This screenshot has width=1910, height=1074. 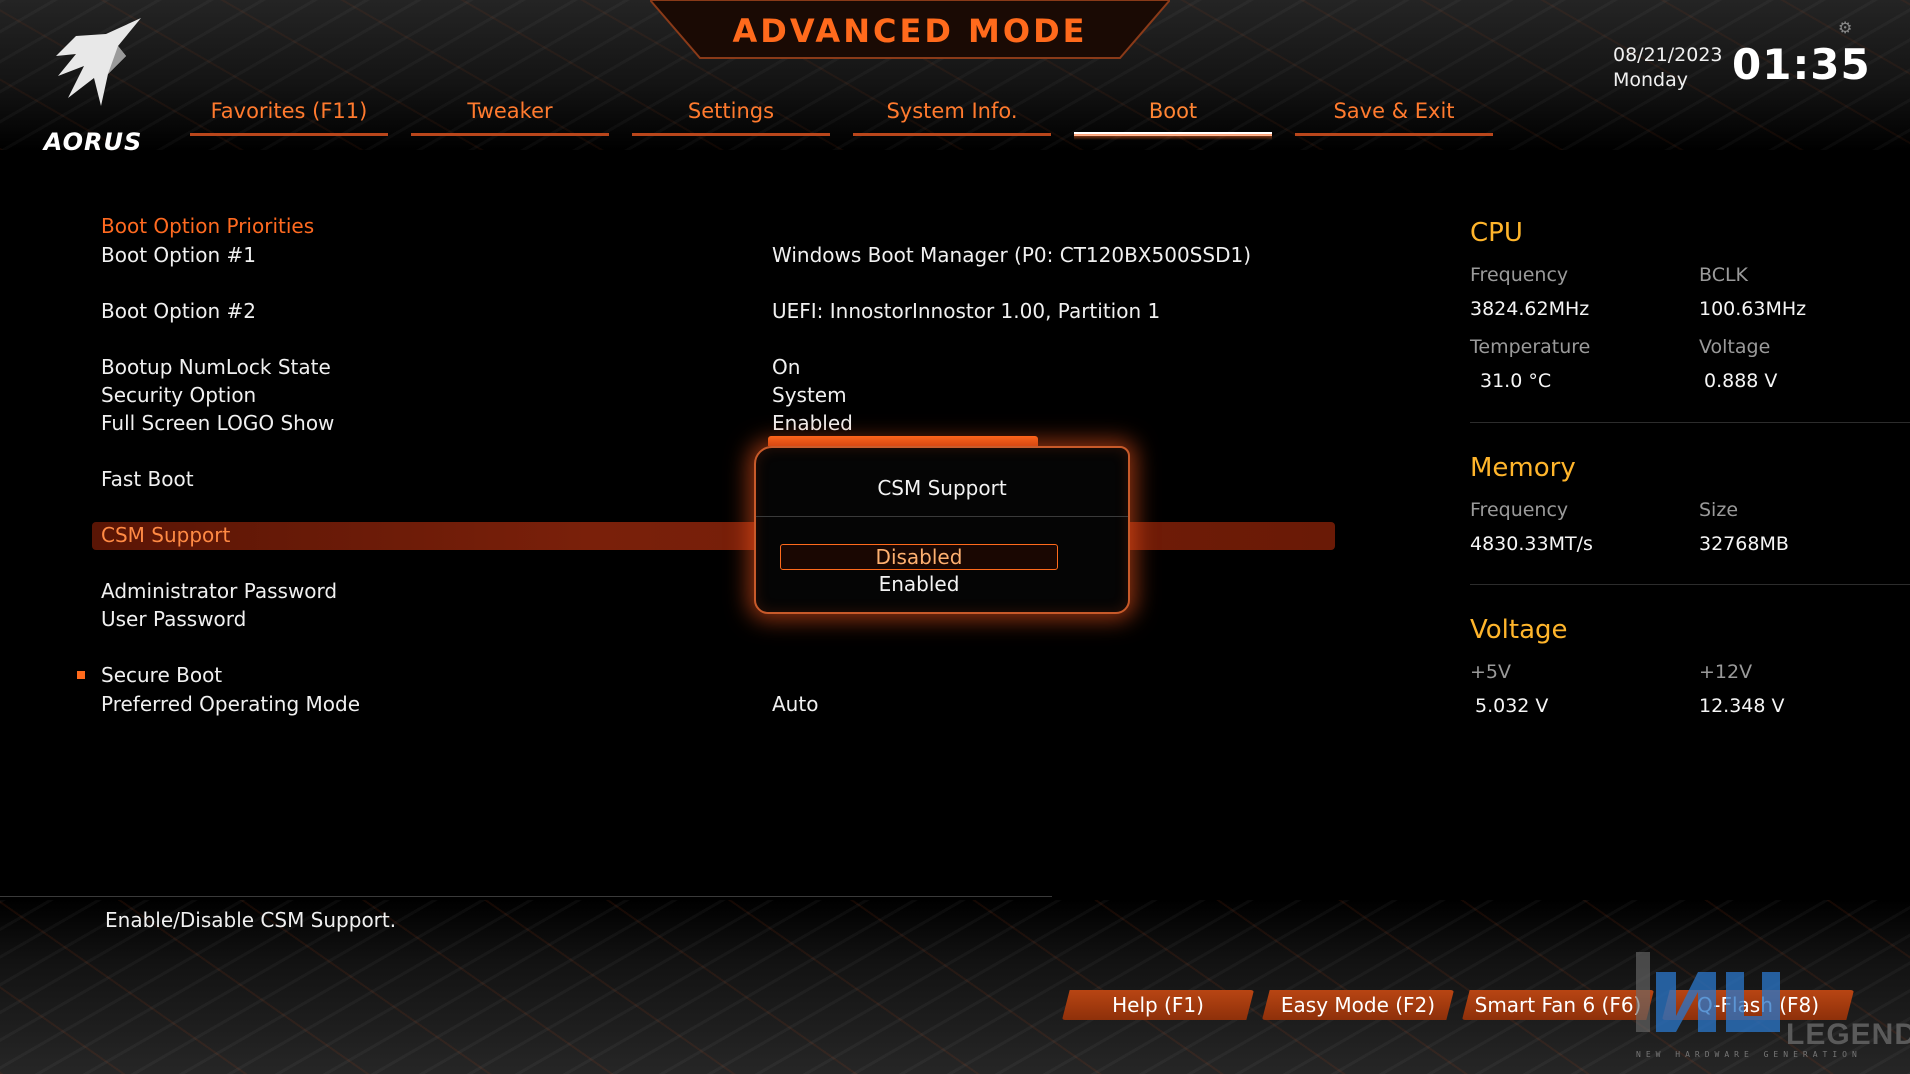 What do you see at coordinates (1512, 706) in the screenshot?
I see `voltage-5v-value: 5.032 V` at bounding box center [1512, 706].